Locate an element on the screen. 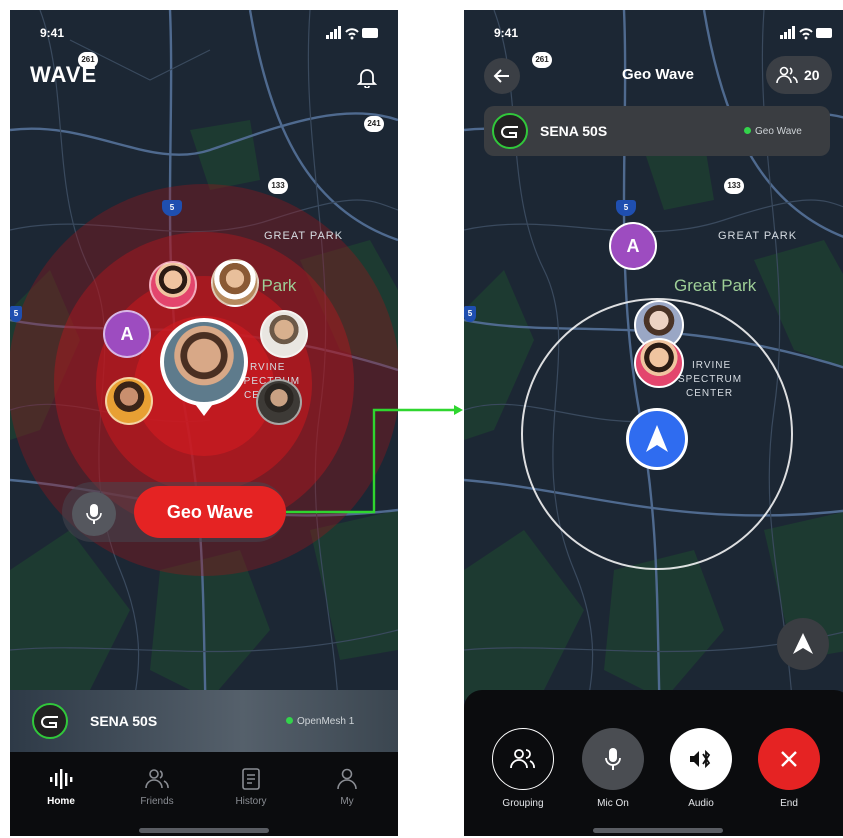 The image size is (843, 838). recenter-button is located at coordinates (803, 644).